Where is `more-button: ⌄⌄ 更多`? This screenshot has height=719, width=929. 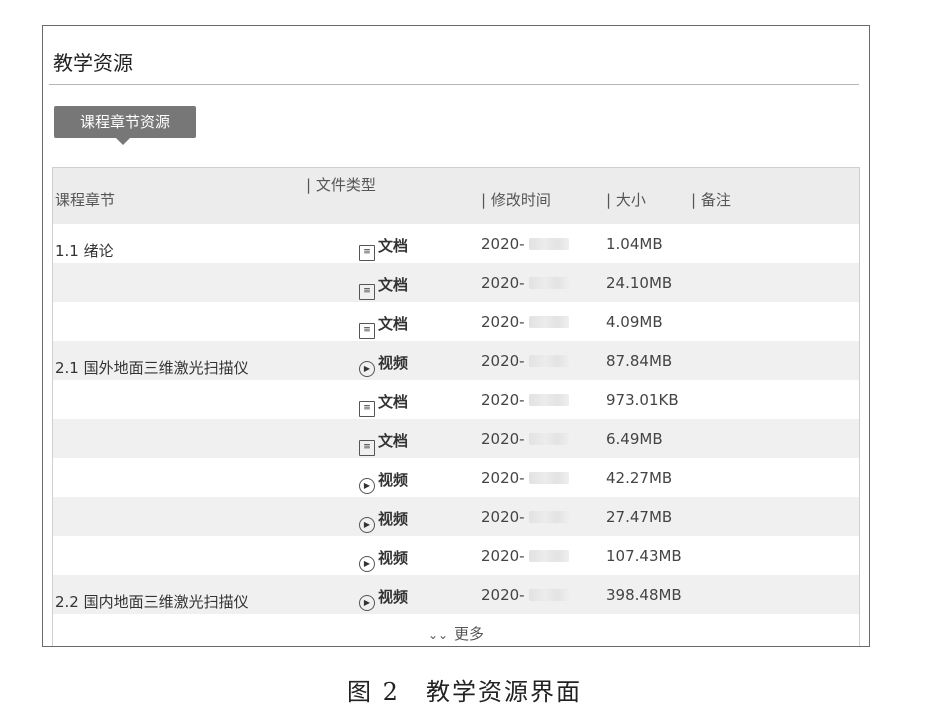 more-button: ⌄⌄ 更多 is located at coordinates (456, 633).